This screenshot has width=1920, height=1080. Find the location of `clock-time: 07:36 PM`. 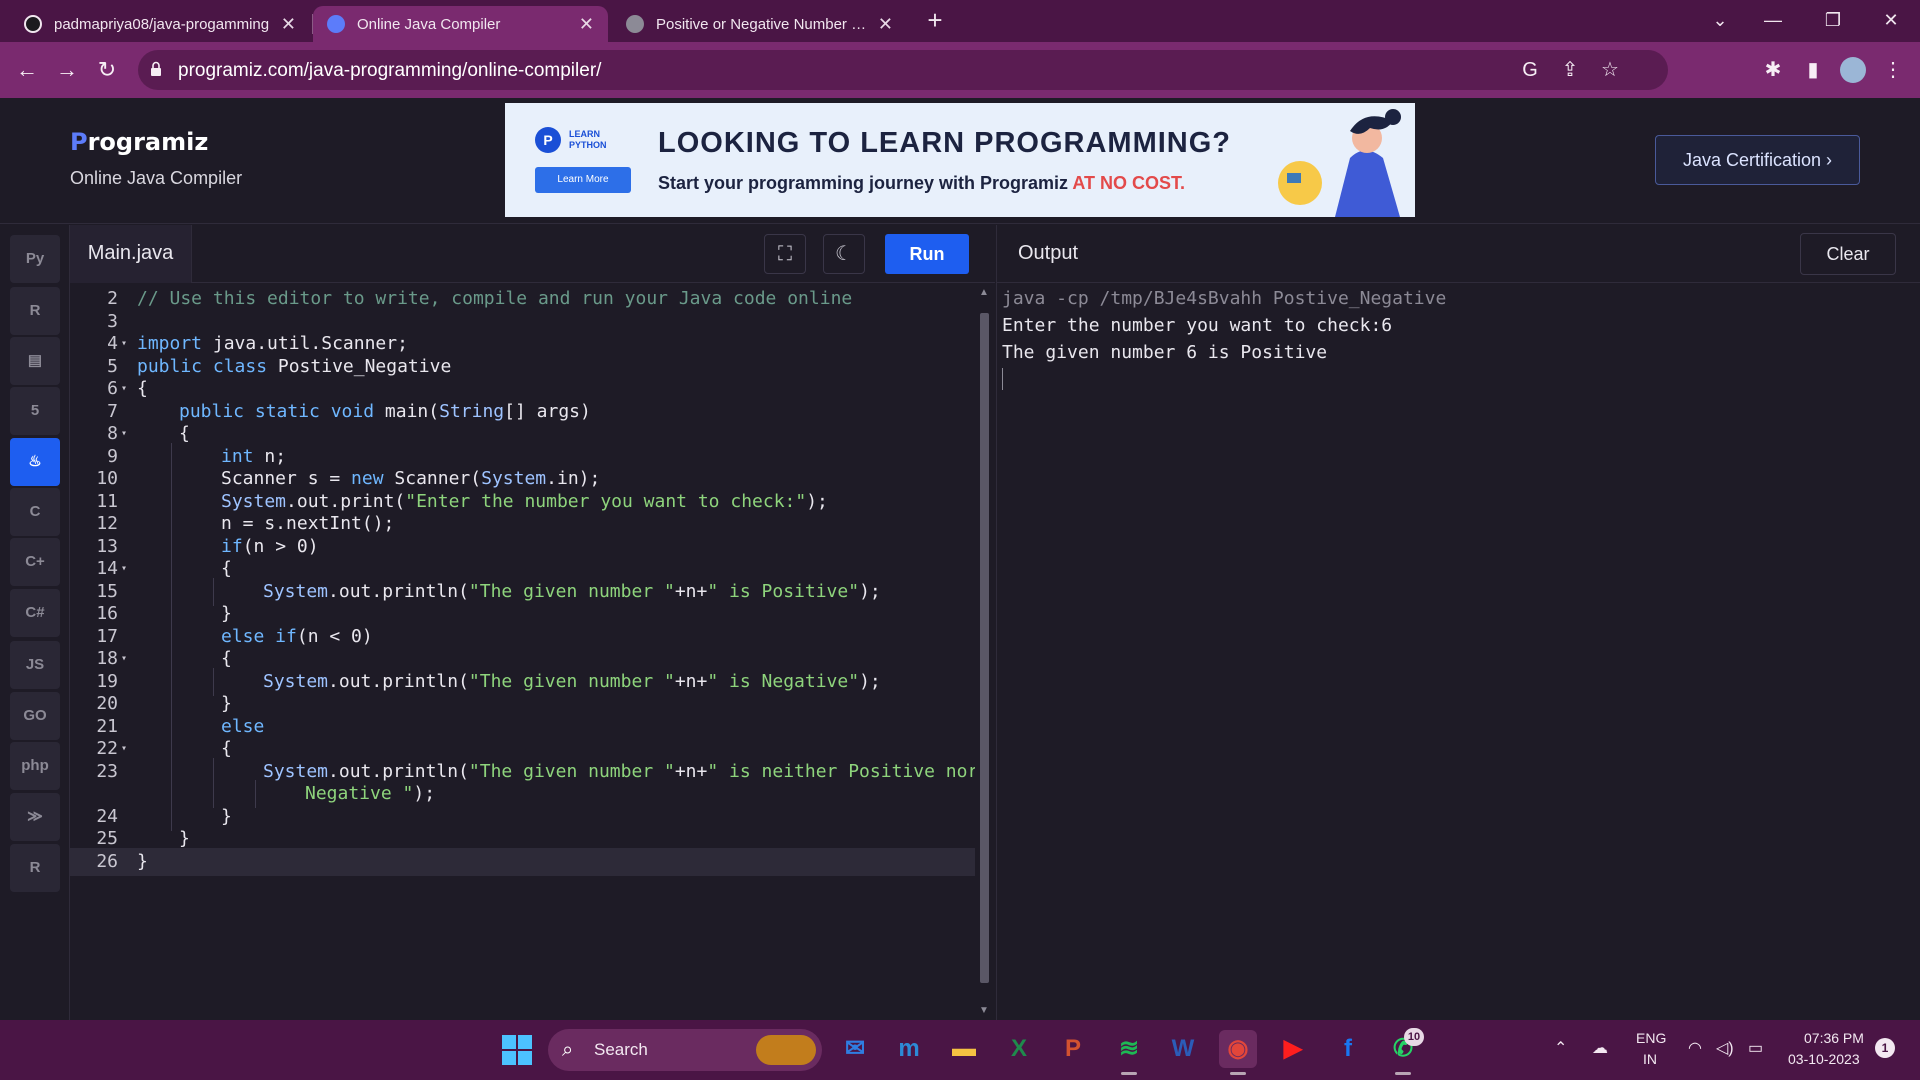

clock-time: 07:36 PM is located at coordinates (1834, 1038).